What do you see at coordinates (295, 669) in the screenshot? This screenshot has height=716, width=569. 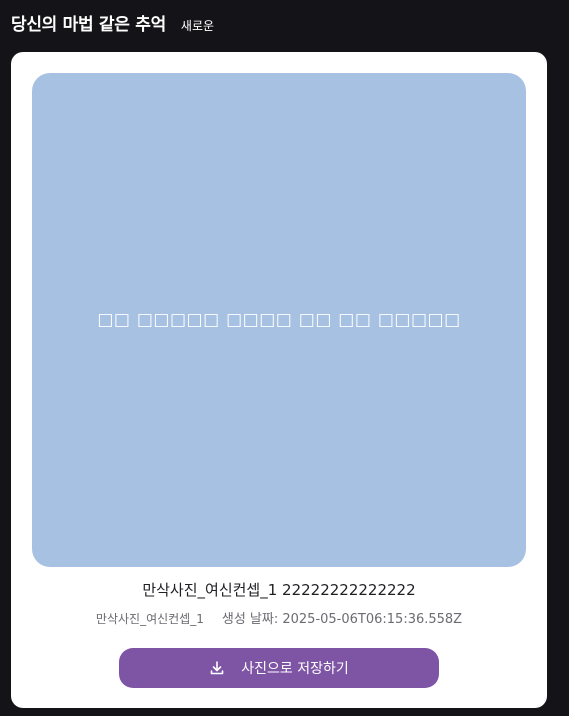 I see `save-button-label: 사진으로 저장하기` at bounding box center [295, 669].